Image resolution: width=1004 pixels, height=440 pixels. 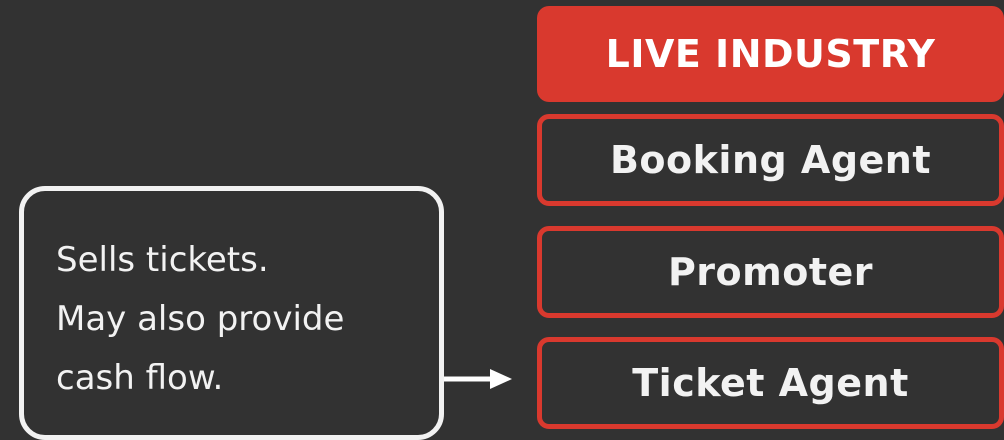 I want to click on booking-agent-box: Booking Agent, so click(x=770, y=160).